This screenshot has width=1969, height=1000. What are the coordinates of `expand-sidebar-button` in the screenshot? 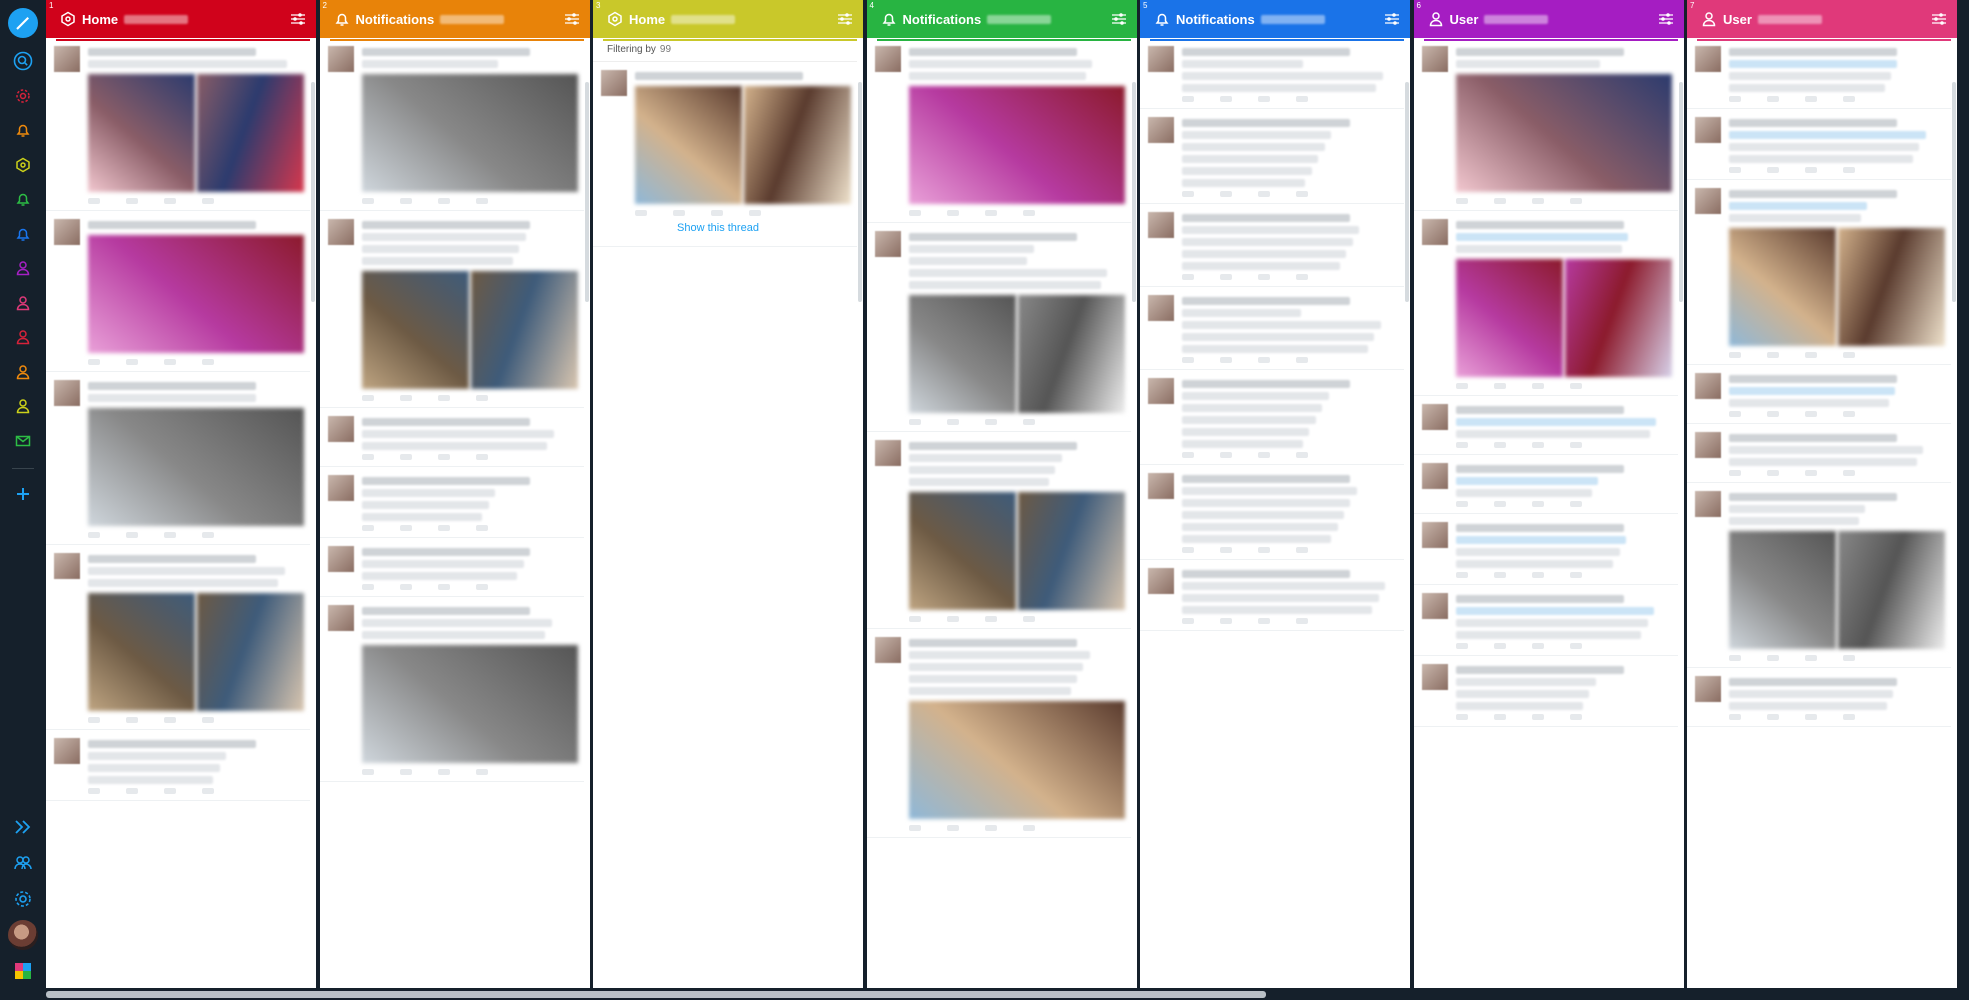 It's located at (23, 827).